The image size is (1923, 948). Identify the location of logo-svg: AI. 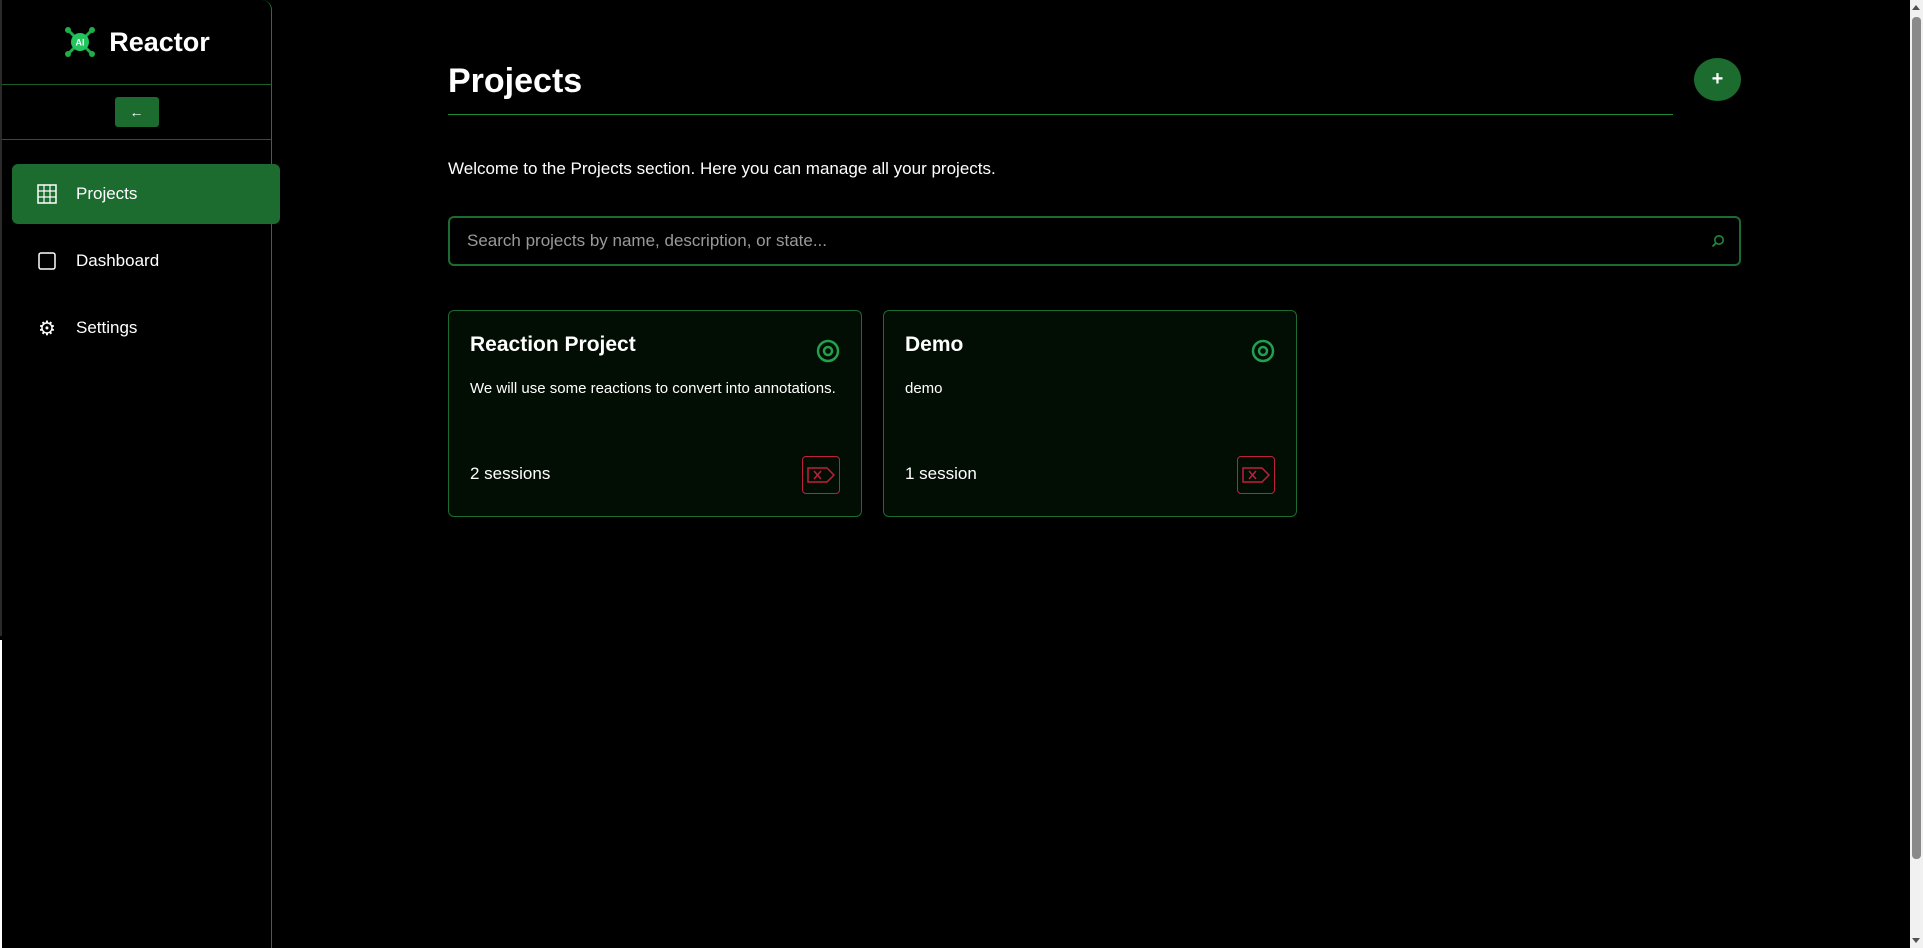
(80, 42).